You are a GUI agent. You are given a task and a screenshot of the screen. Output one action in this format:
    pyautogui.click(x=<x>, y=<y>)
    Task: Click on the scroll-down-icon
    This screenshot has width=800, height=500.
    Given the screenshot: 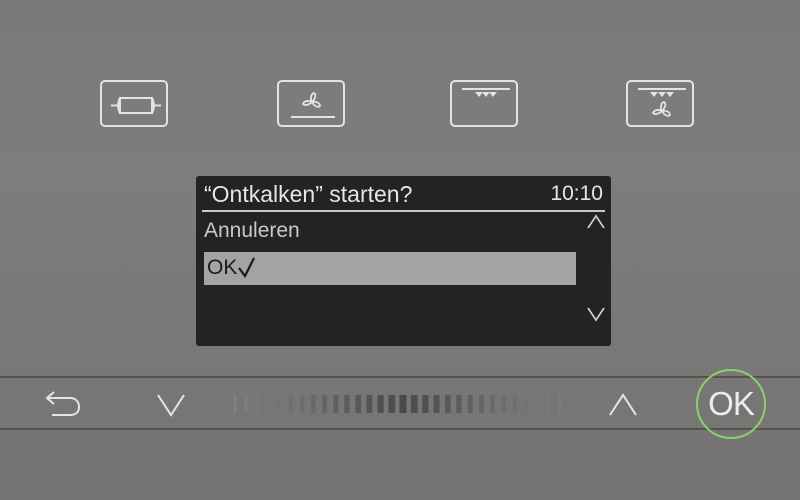 What is the action you would take?
    pyautogui.click(x=596, y=314)
    